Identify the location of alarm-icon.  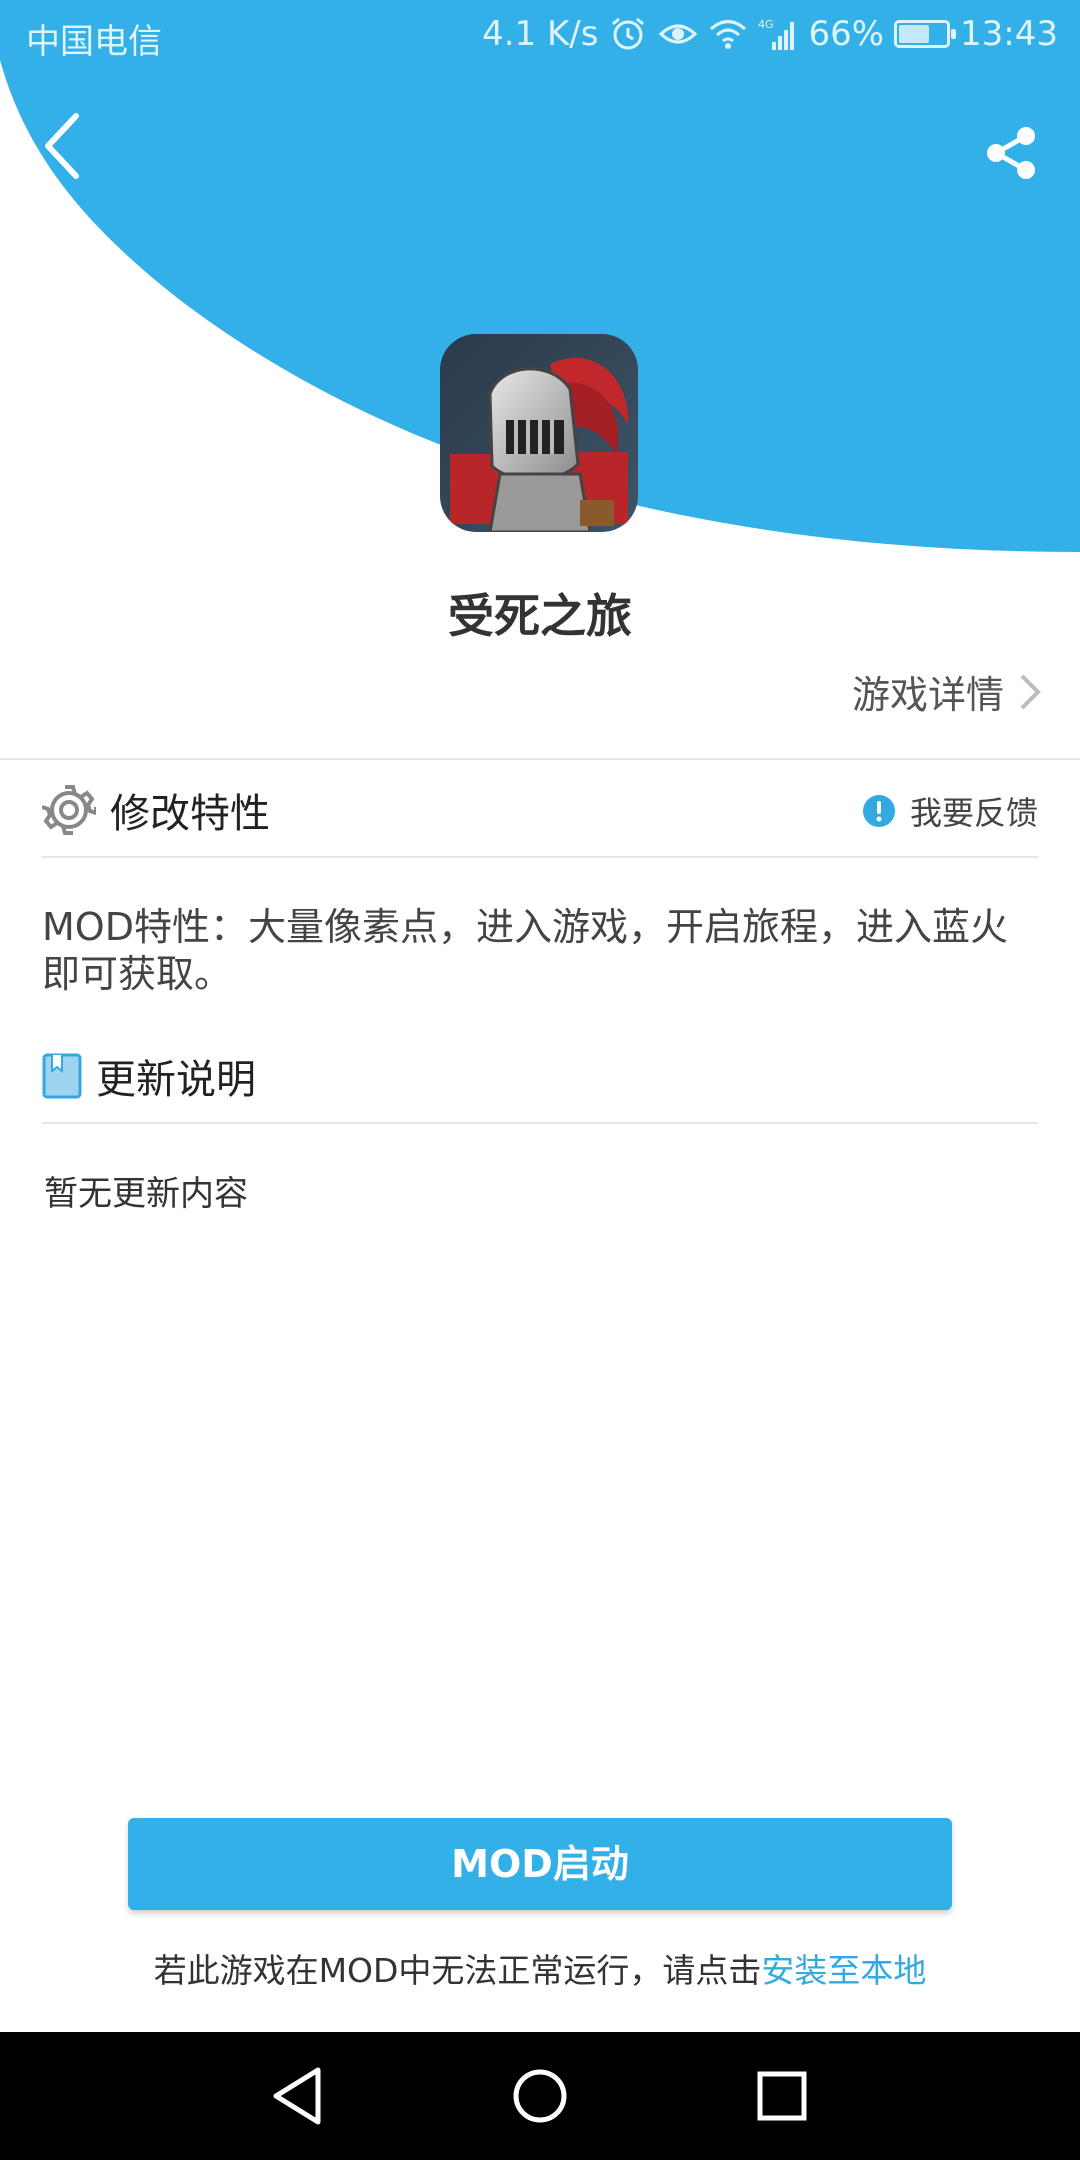
(628, 33).